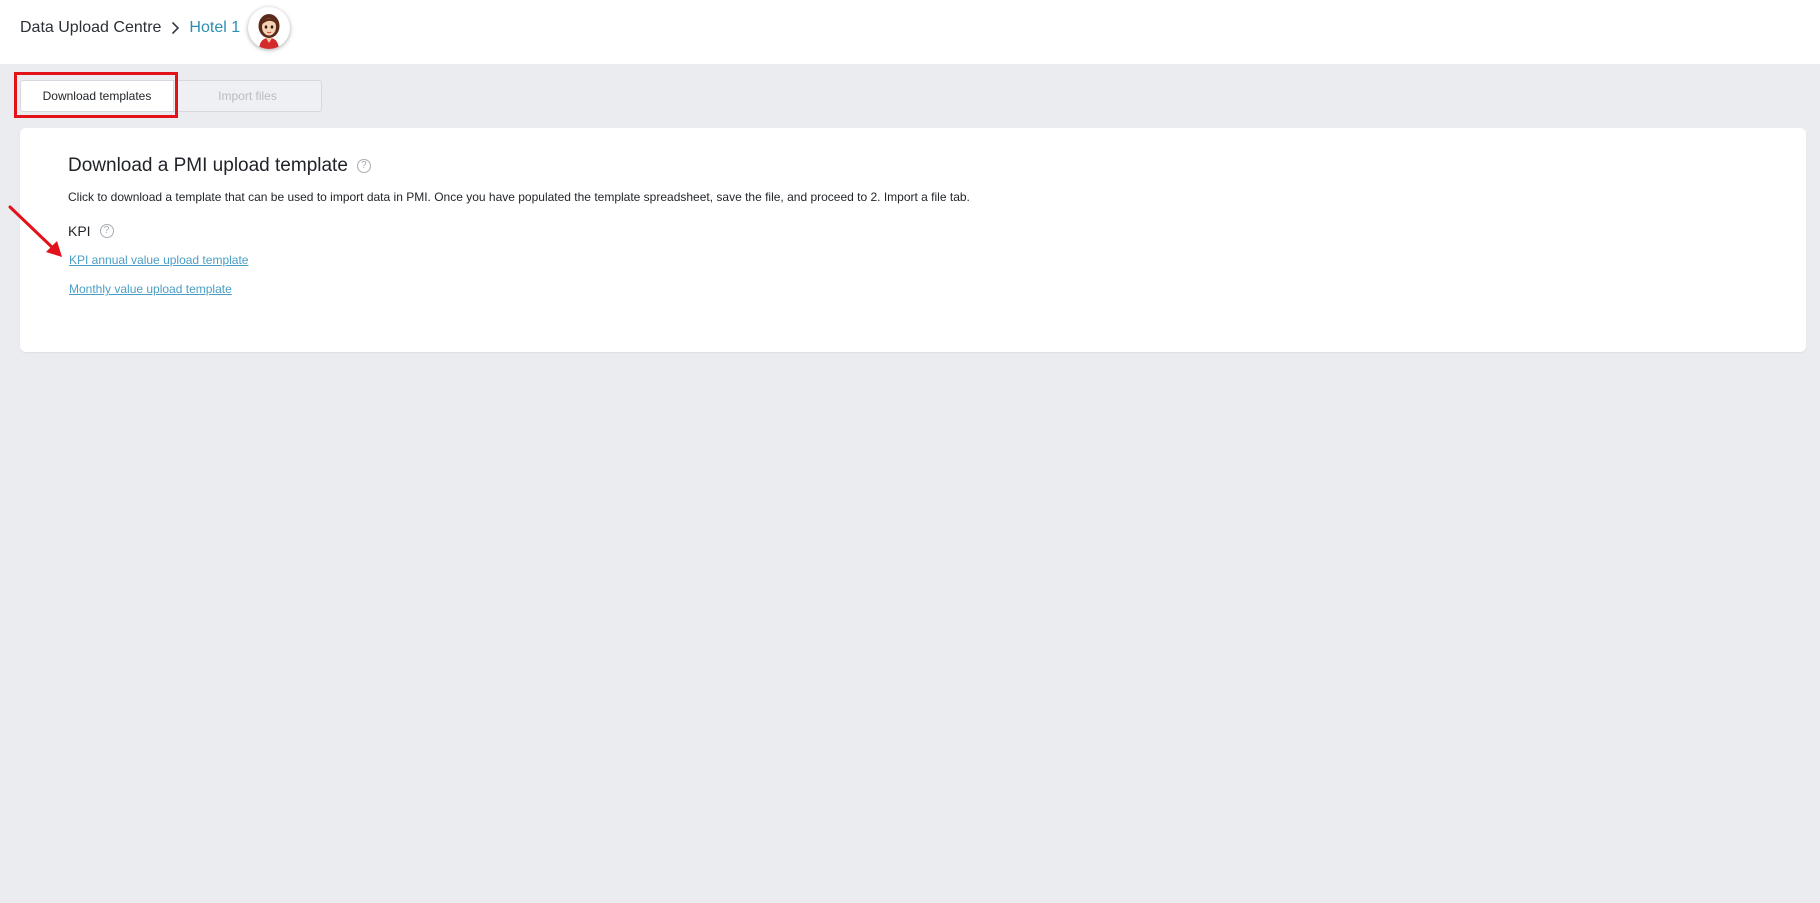  What do you see at coordinates (208, 165) in the screenshot?
I see `card-title-text: Download a PMI upload template` at bounding box center [208, 165].